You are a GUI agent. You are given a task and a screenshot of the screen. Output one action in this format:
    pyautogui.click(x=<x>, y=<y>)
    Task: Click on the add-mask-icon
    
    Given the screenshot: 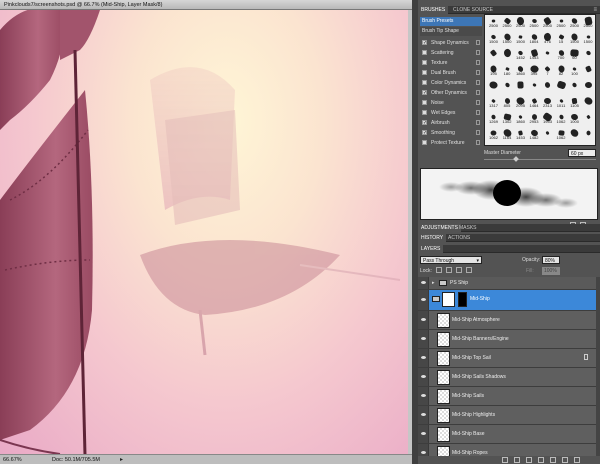 What is the action you would take?
    pyautogui.click(x=529, y=460)
    